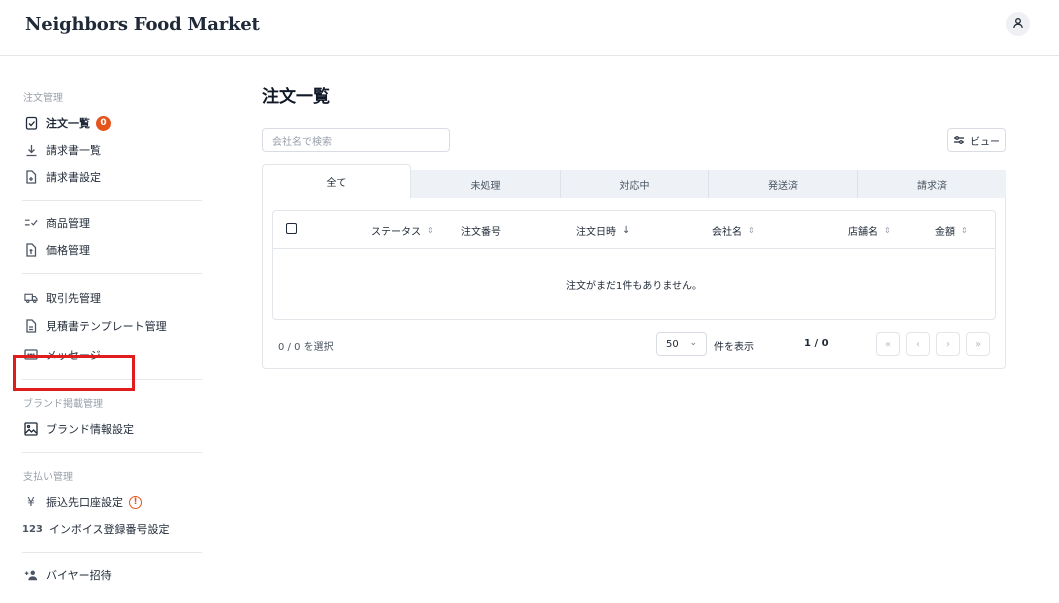 This screenshot has width=1059, height=603. What do you see at coordinates (73, 150) in the screenshot?
I see `sidebar-item-label: 請求書一覧` at bounding box center [73, 150].